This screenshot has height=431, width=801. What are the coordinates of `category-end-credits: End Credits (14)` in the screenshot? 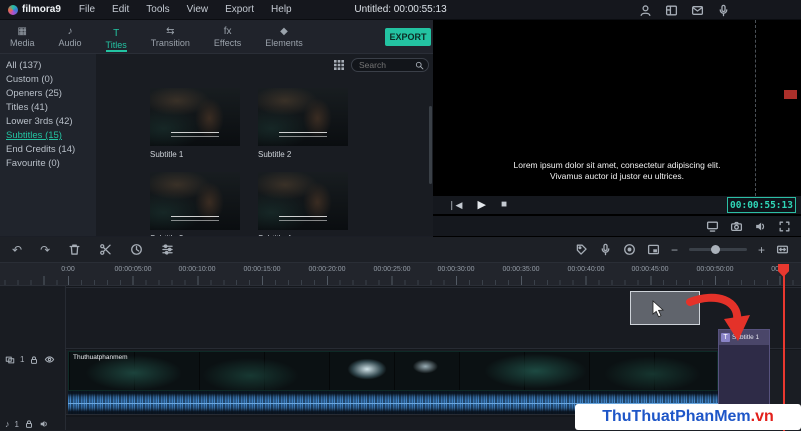 It's located at (51, 150).